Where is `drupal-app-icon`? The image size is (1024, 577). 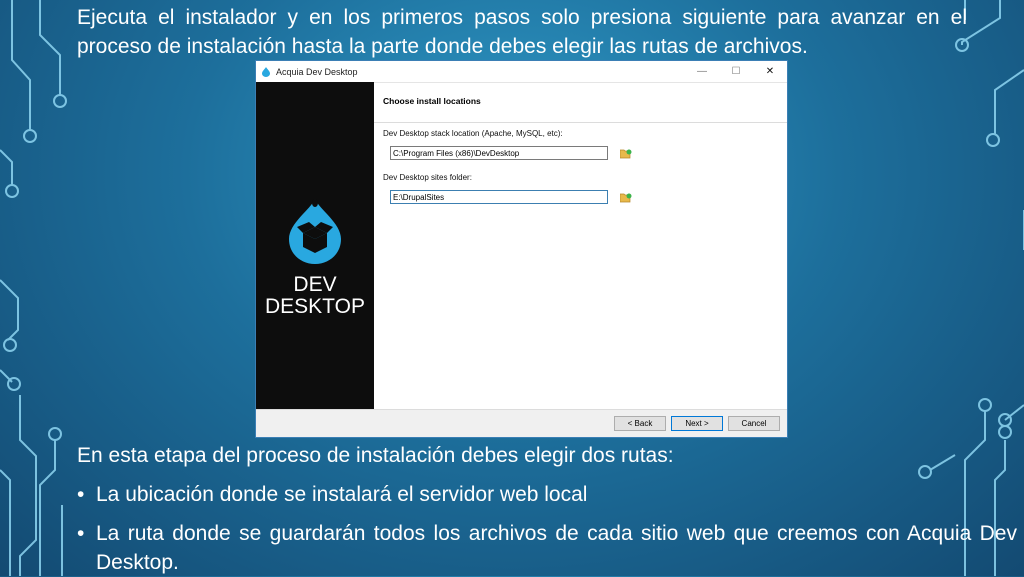 drupal-app-icon is located at coordinates (266, 71).